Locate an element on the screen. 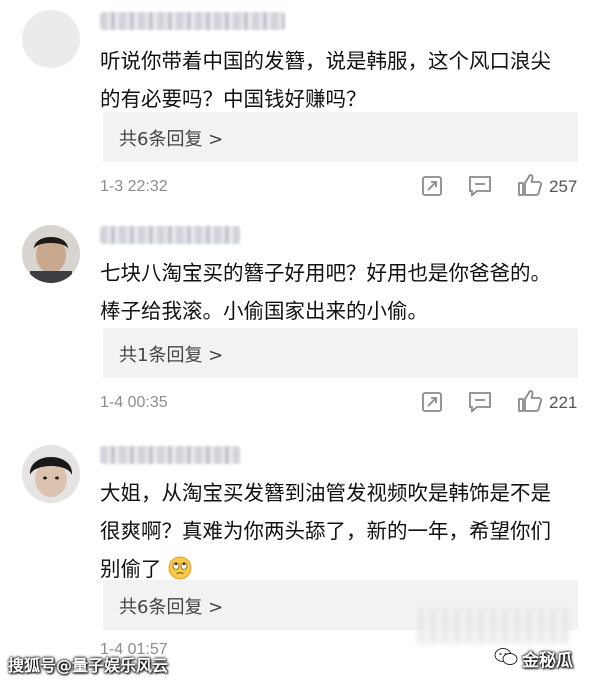  comment-text-fragment: 别偷了 is located at coordinates (131, 569).